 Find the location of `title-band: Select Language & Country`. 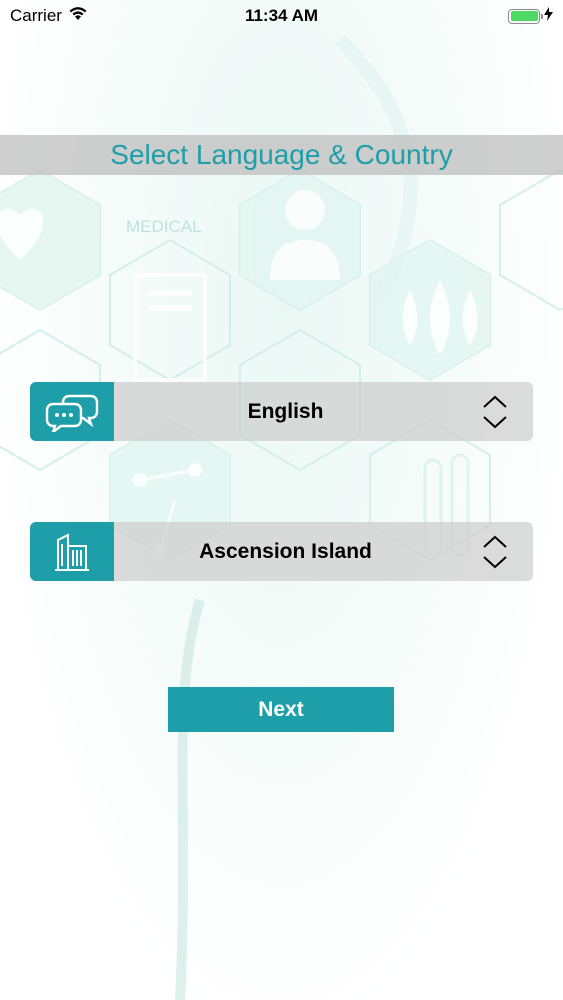

title-band: Select Language & Country is located at coordinates (281, 155).